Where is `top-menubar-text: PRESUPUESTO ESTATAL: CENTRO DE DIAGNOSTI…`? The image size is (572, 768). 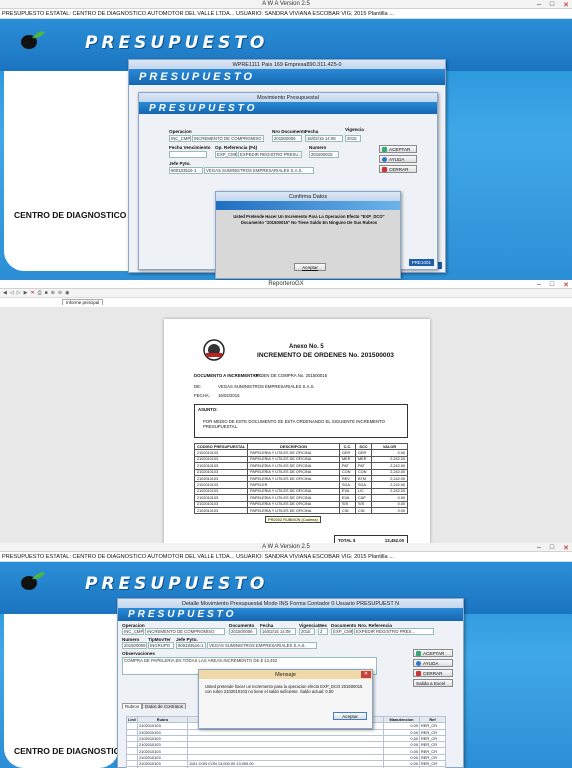 top-menubar-text: PRESUPUESTO ESTATAL: CENTRO DE DIAGNOSTI… is located at coordinates (198, 13).